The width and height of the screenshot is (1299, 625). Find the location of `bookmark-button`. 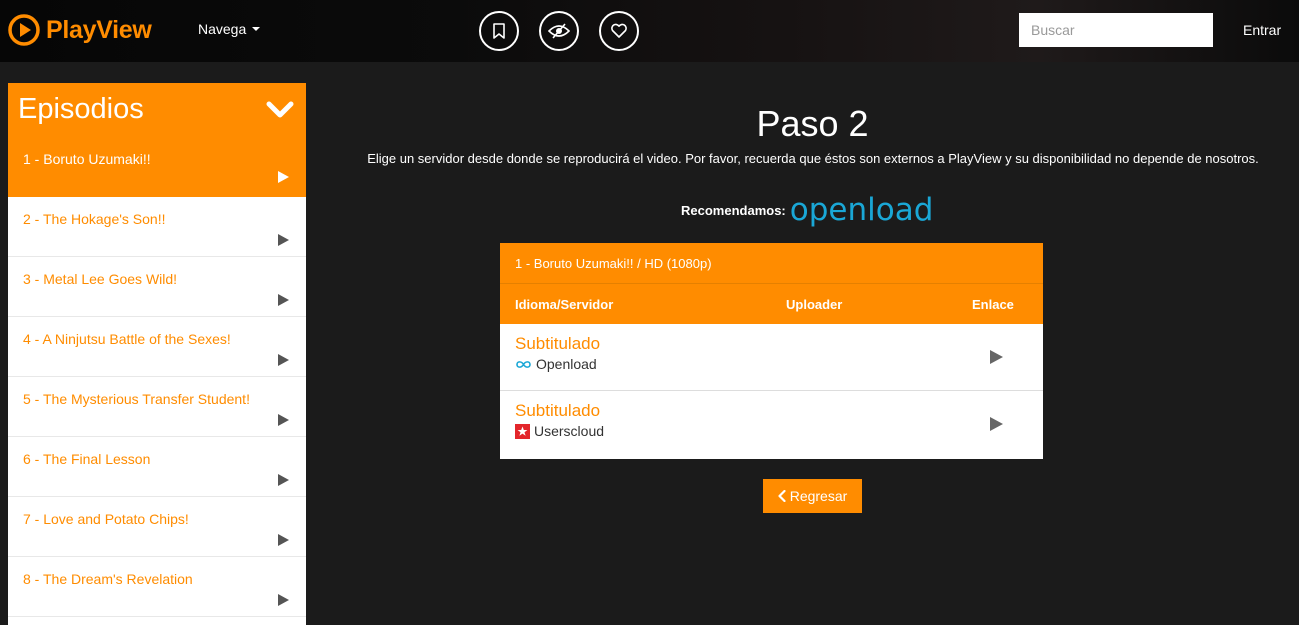

bookmark-button is located at coordinates (499, 31).